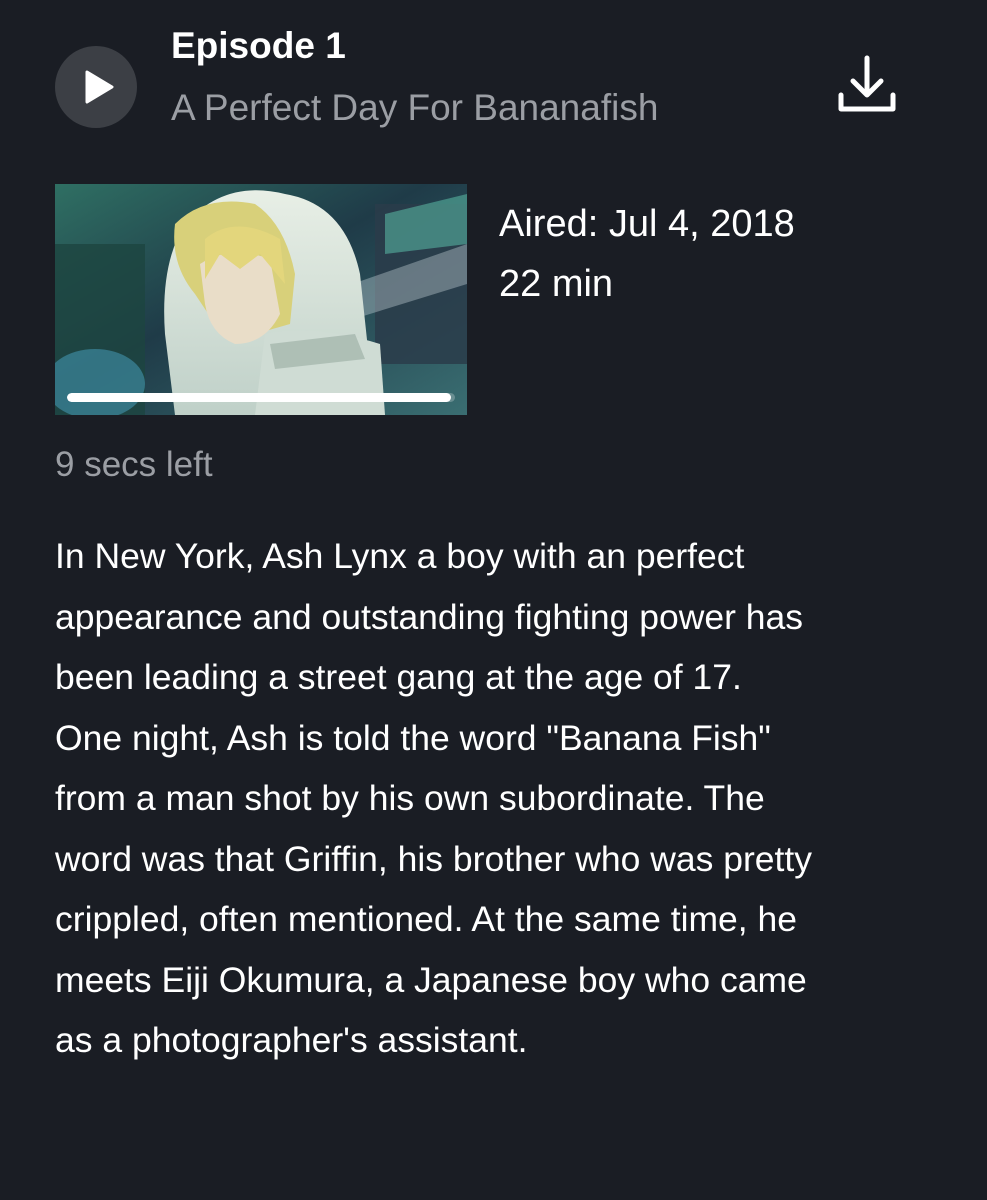 The image size is (987, 1200). I want to click on episode-number: Episode 1, so click(258, 45).